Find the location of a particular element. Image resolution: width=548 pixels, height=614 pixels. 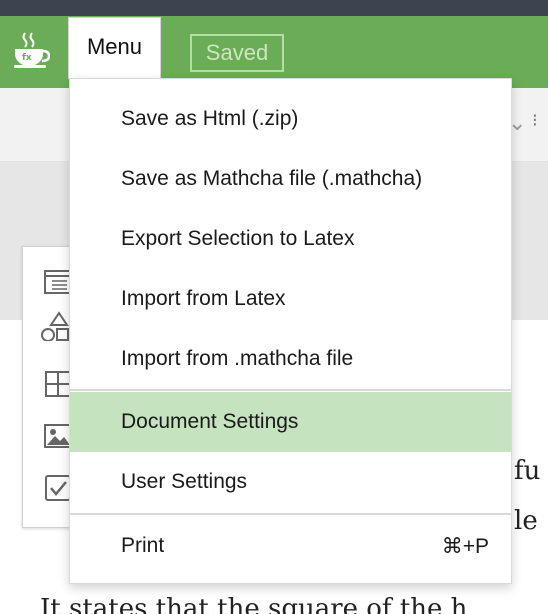

document-text-line: fu is located at coordinates (527, 471).